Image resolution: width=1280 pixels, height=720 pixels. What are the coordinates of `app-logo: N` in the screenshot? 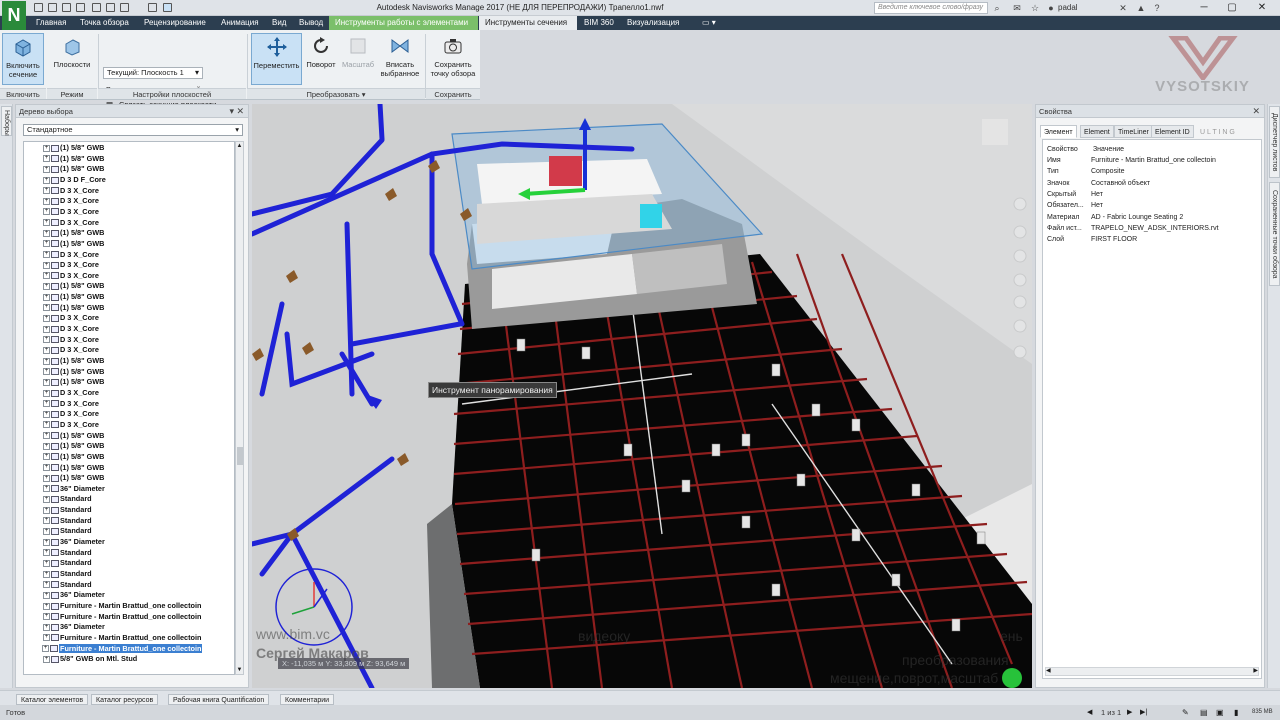 It's located at (14, 15).